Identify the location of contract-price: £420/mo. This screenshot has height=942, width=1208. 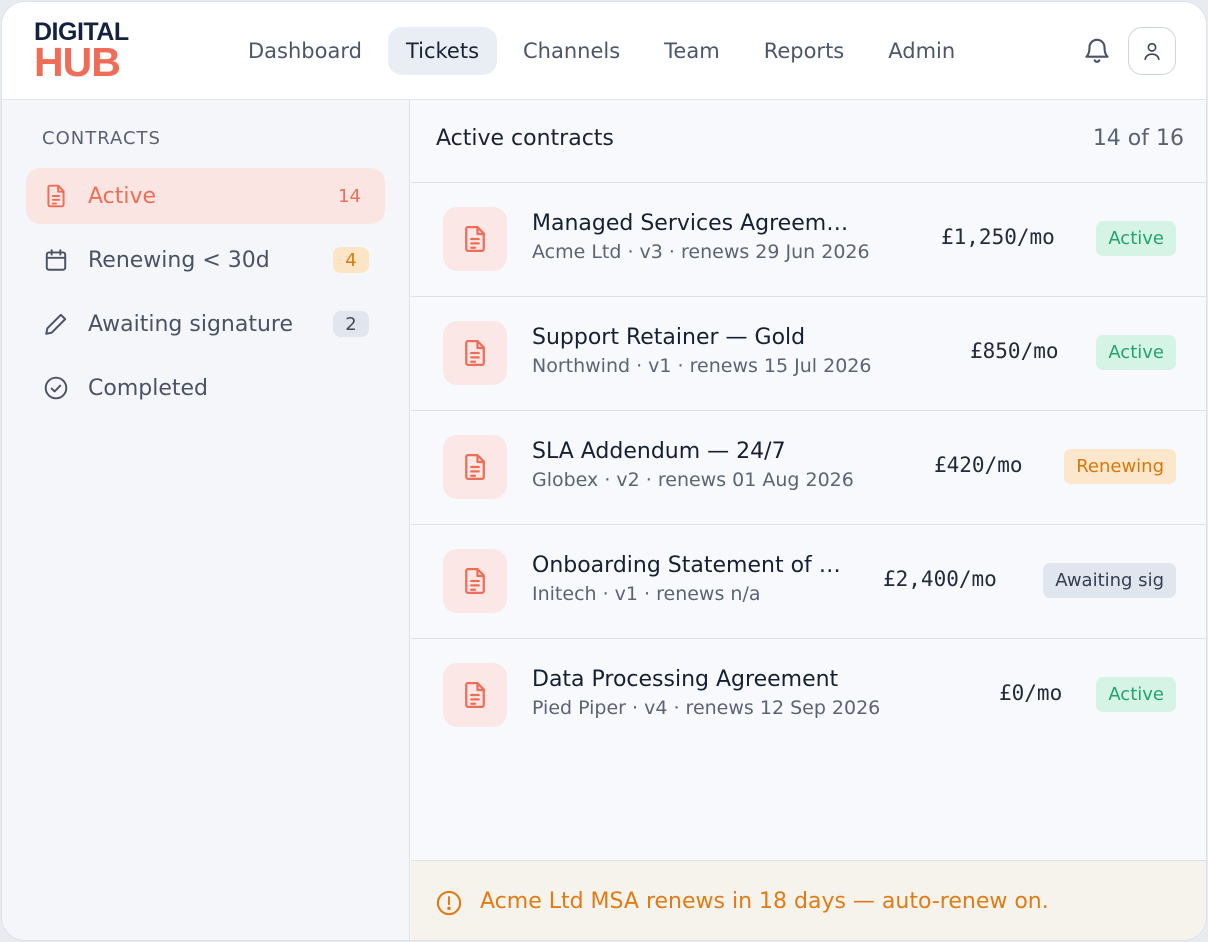
(978, 465).